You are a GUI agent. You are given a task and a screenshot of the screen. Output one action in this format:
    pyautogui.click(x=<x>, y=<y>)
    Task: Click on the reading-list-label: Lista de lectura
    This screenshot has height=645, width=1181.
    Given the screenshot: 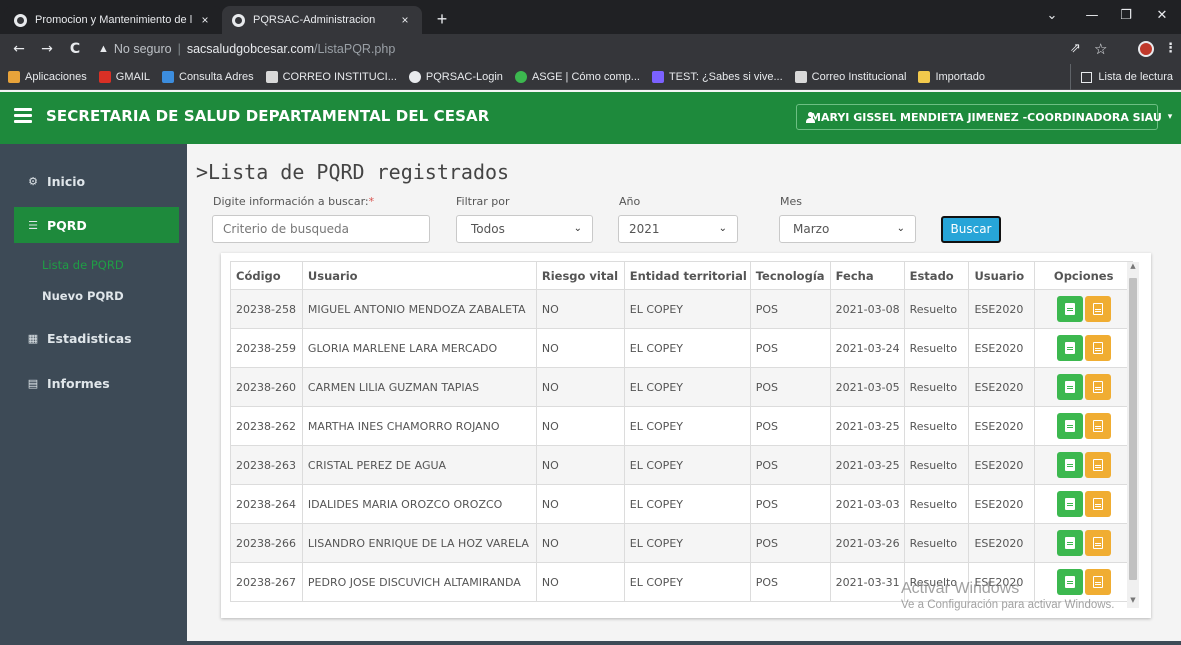 What is the action you would take?
    pyautogui.click(x=1135, y=77)
    